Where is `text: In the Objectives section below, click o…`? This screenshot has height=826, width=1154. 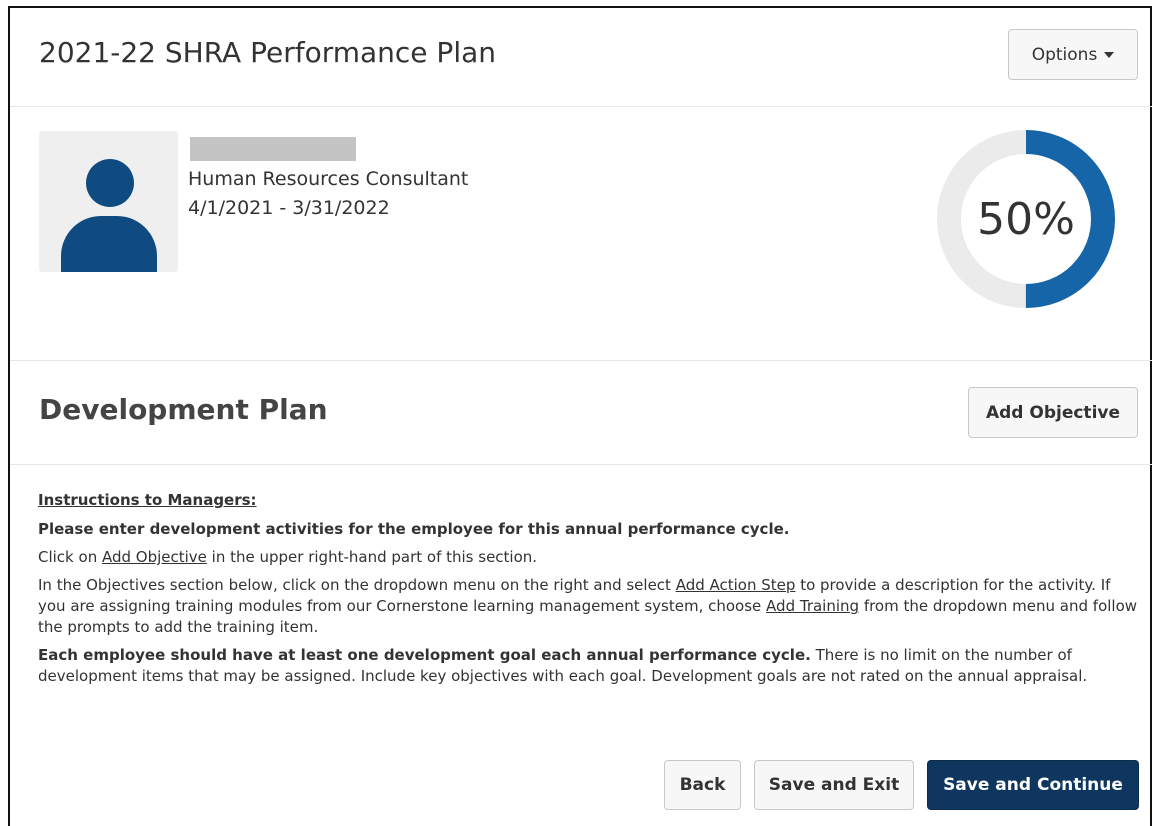
text: In the Objectives section below, click o… is located at coordinates (357, 585).